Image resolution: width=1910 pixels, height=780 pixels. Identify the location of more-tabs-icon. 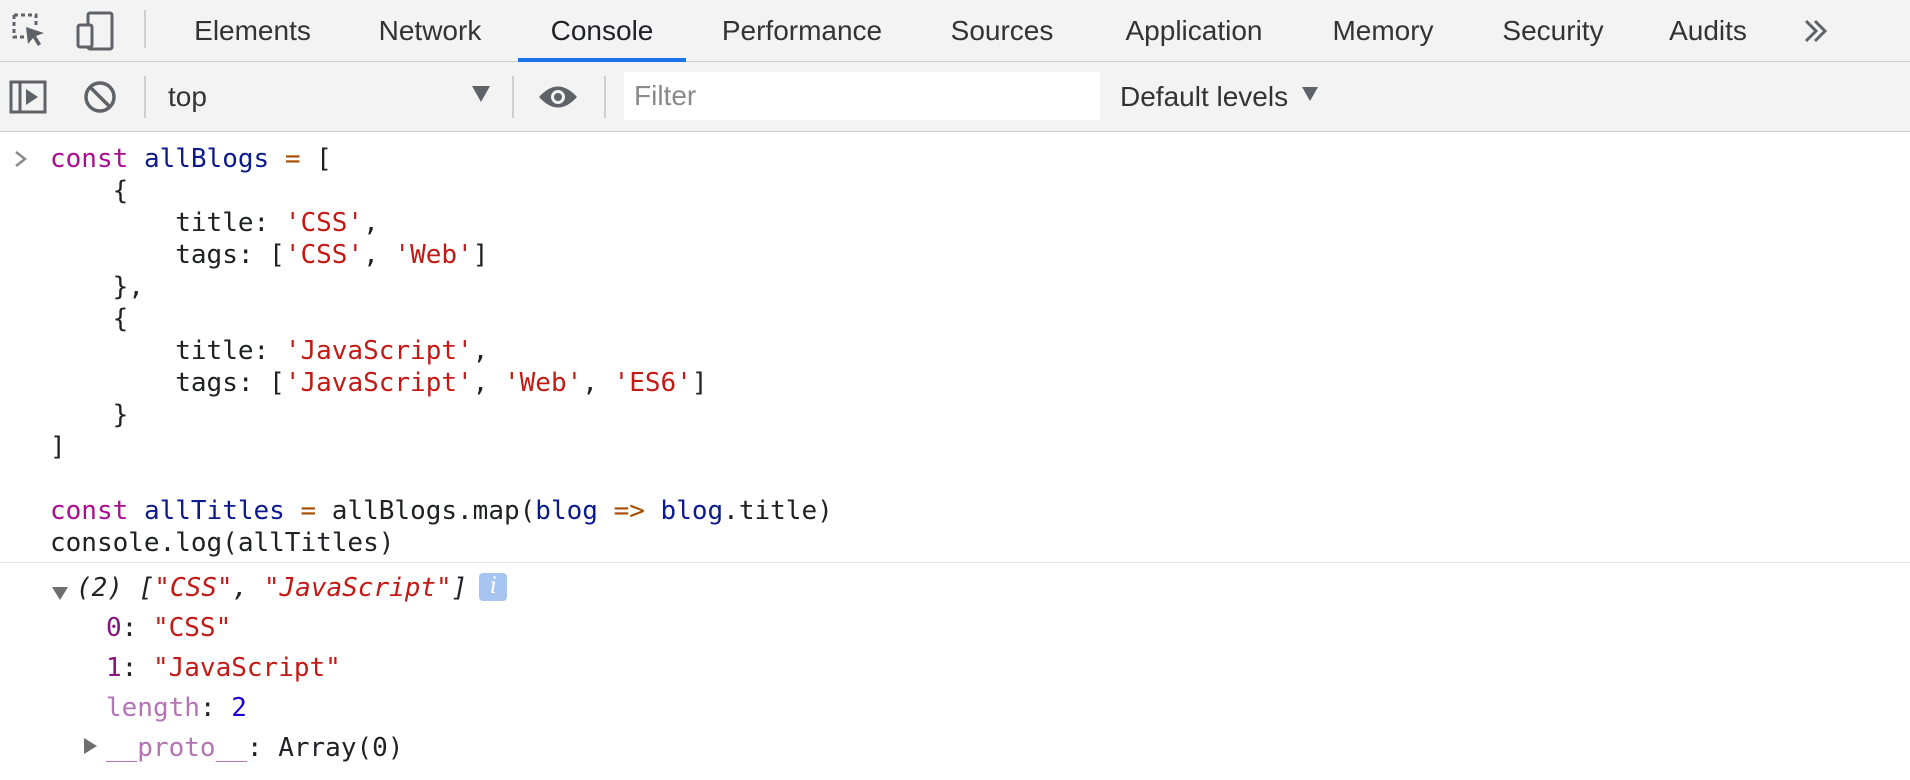
(1816, 31).